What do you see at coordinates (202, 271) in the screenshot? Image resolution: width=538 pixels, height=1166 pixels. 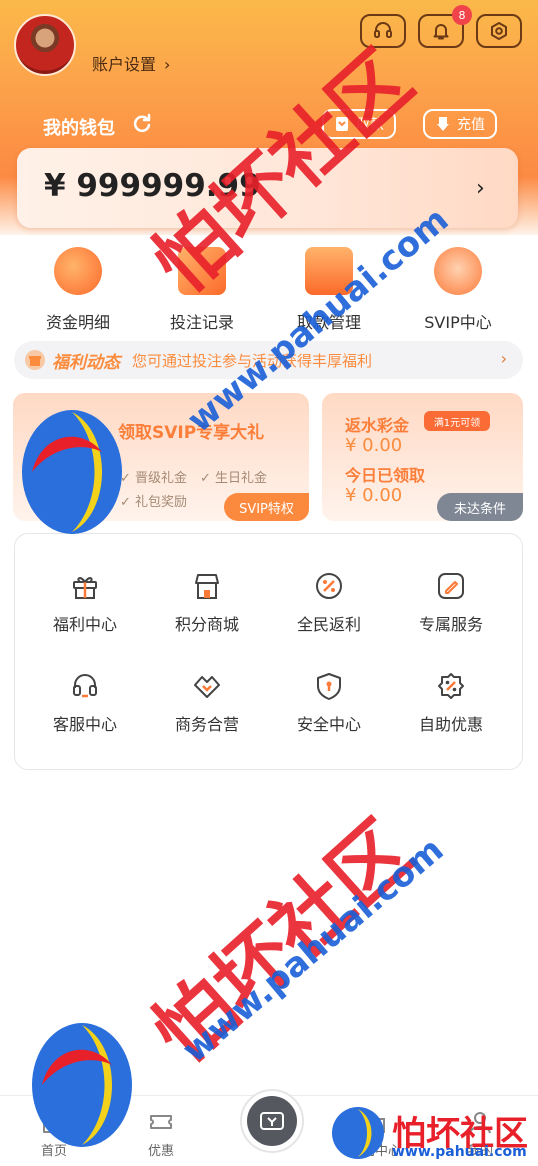 I see `bet-records-icon` at bounding box center [202, 271].